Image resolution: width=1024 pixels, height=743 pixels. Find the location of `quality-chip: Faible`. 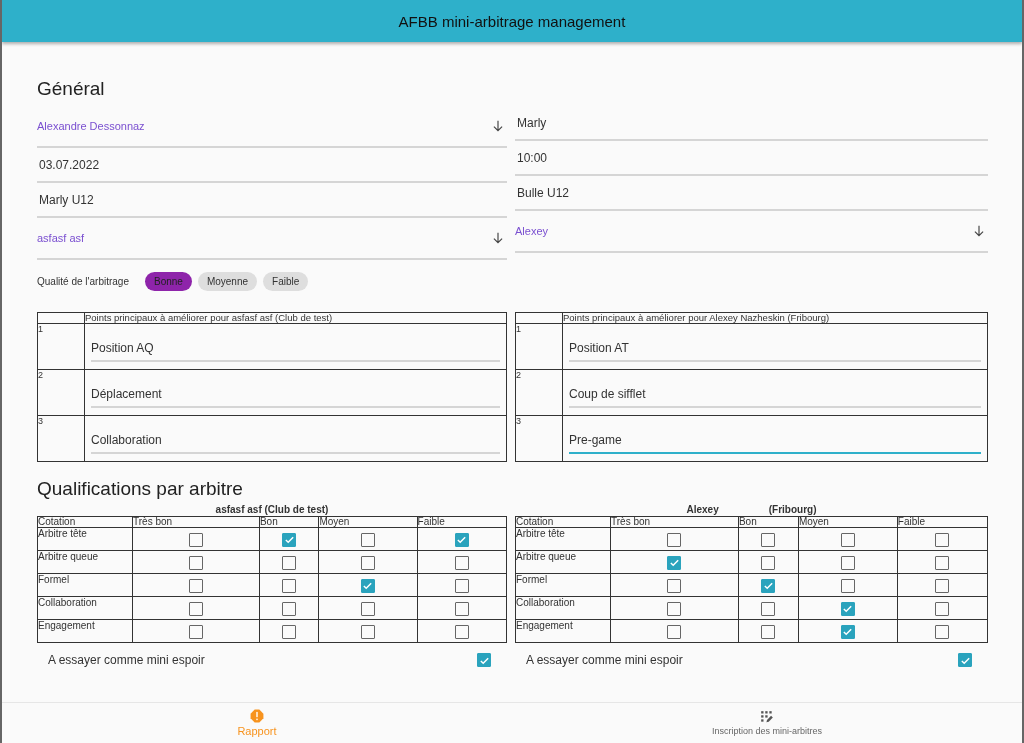

quality-chip: Faible is located at coordinates (286, 281).